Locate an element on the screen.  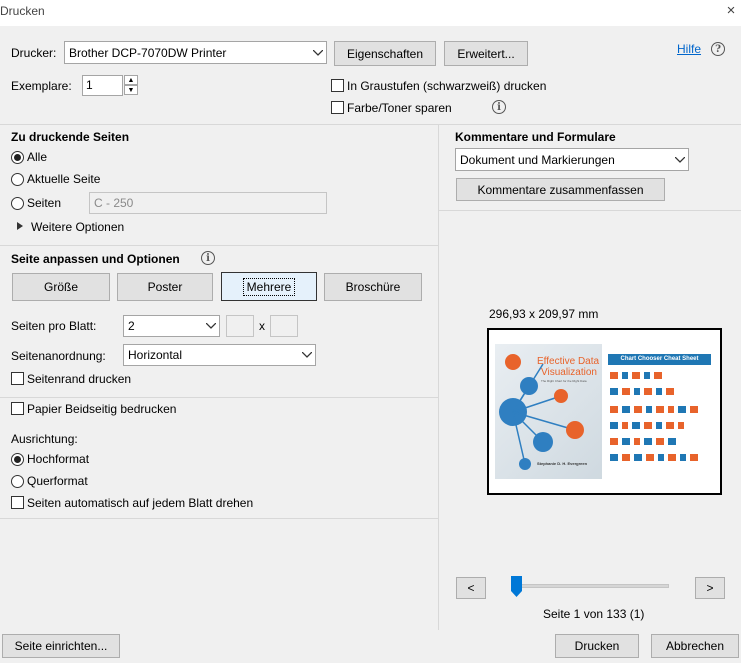
previous-page-button: < is located at coordinates (471, 588).